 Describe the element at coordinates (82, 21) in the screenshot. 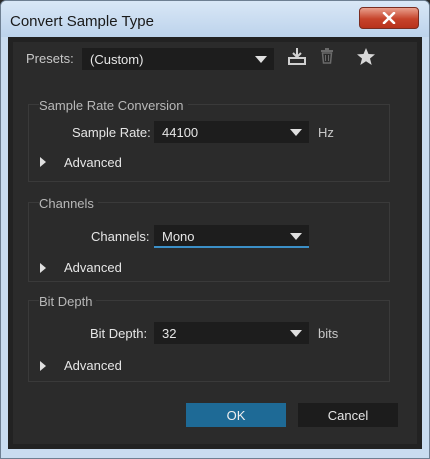

I see `window-title: Convert Sample Type` at that location.